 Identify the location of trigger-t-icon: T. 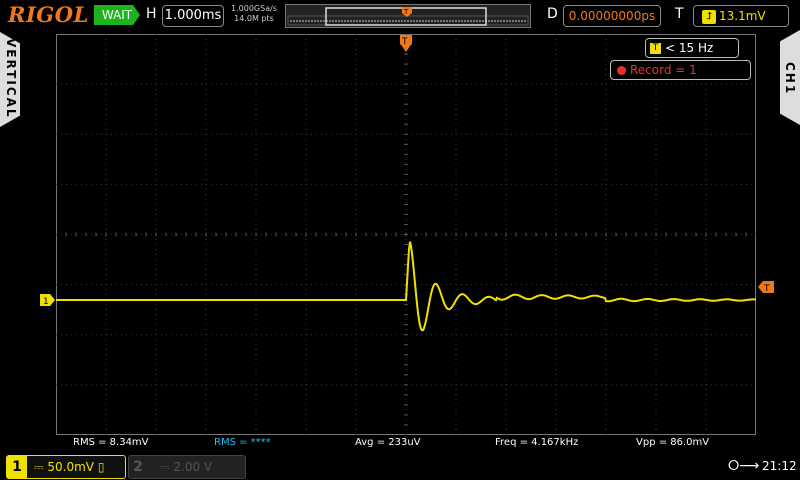
(655, 48).